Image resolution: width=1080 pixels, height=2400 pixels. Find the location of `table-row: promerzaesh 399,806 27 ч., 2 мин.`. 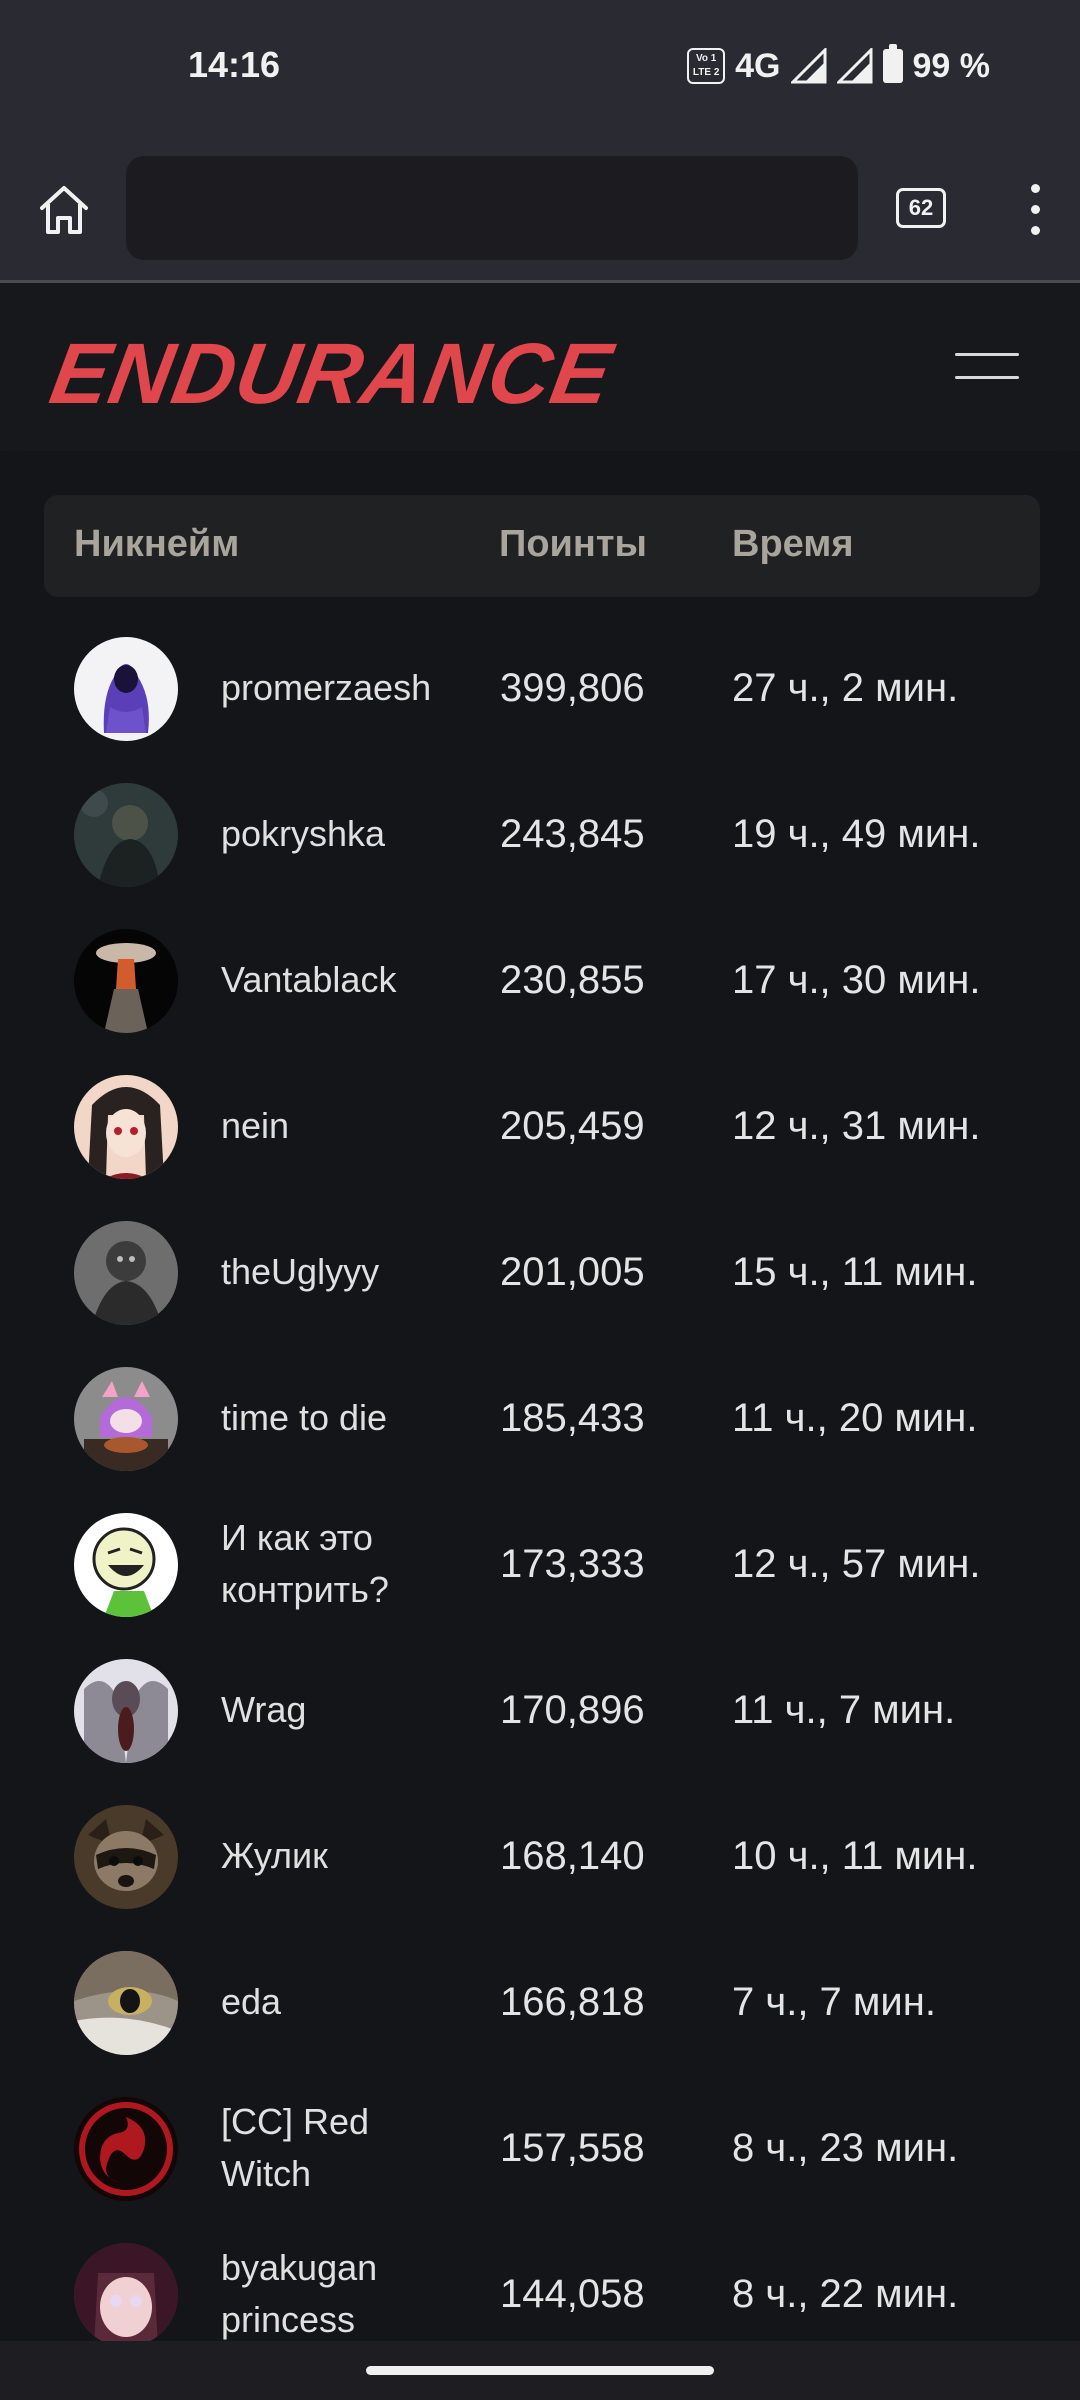

table-row: promerzaesh 399,806 27 ч., 2 мин. is located at coordinates (541, 688).